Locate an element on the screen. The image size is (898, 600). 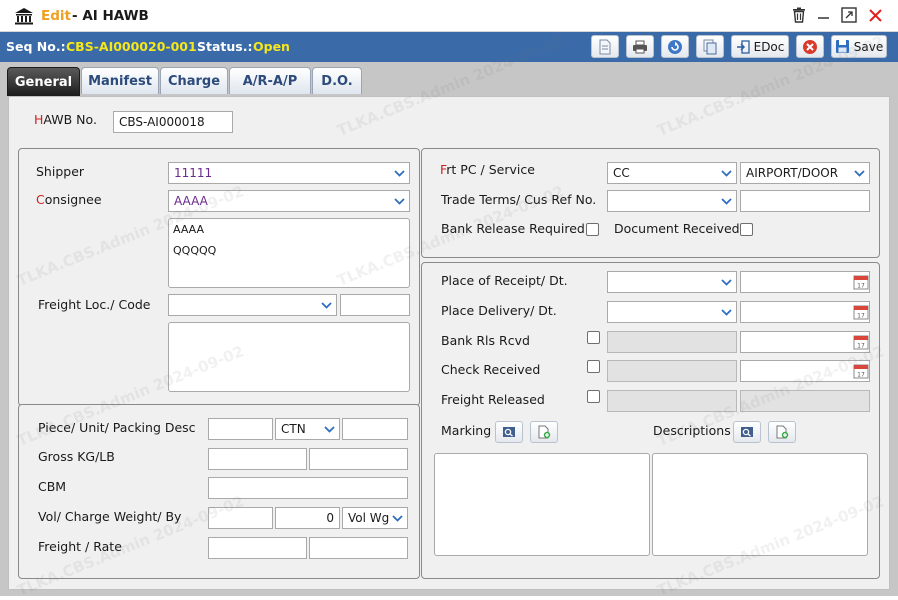
consignee-address: AAAA QQQQQ is located at coordinates (289, 253).